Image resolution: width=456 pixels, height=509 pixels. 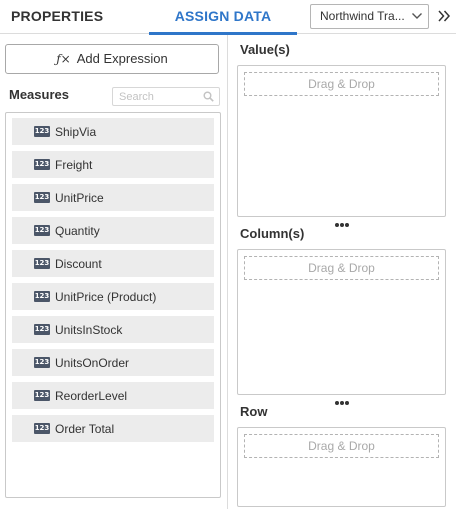 What do you see at coordinates (343, 220) in the screenshot?
I see `values-resize-handle` at bounding box center [343, 220].